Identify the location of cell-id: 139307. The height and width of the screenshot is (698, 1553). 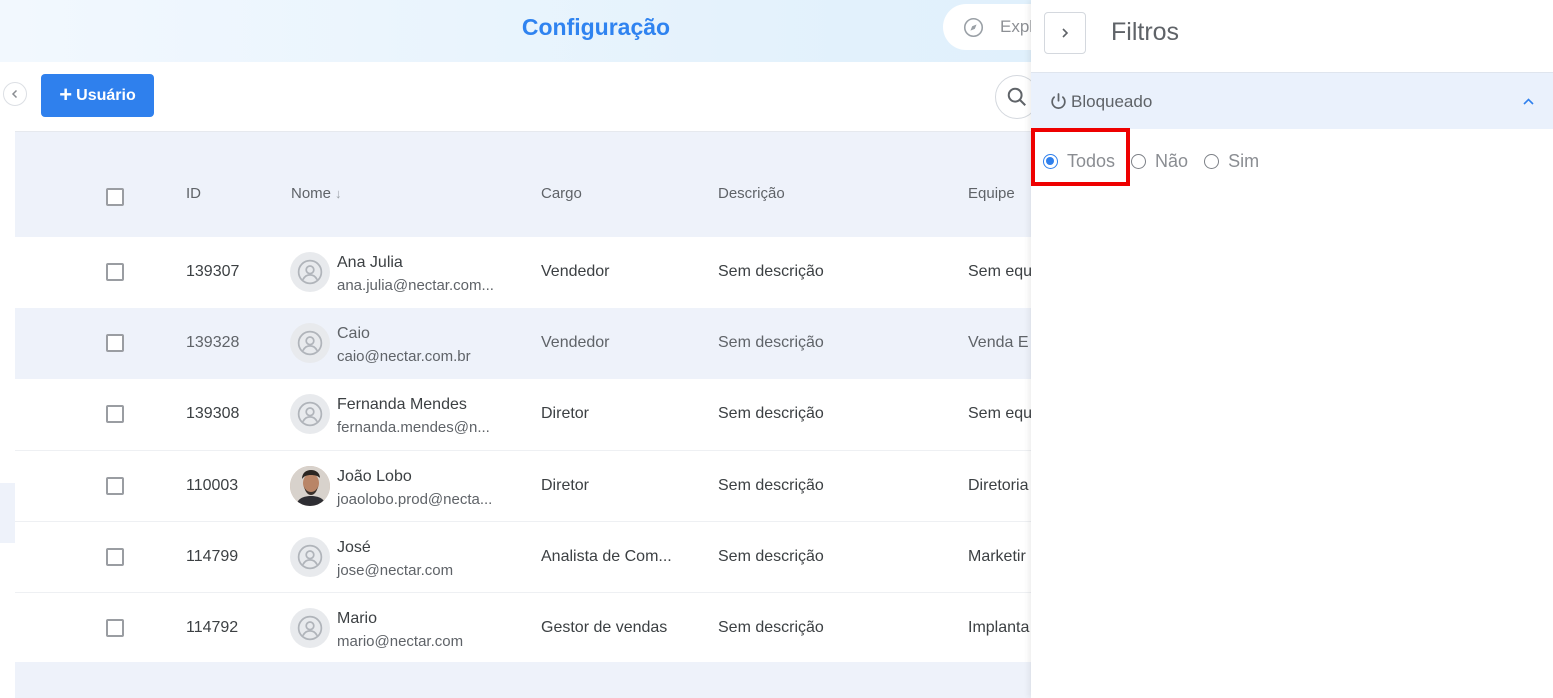
(213, 271).